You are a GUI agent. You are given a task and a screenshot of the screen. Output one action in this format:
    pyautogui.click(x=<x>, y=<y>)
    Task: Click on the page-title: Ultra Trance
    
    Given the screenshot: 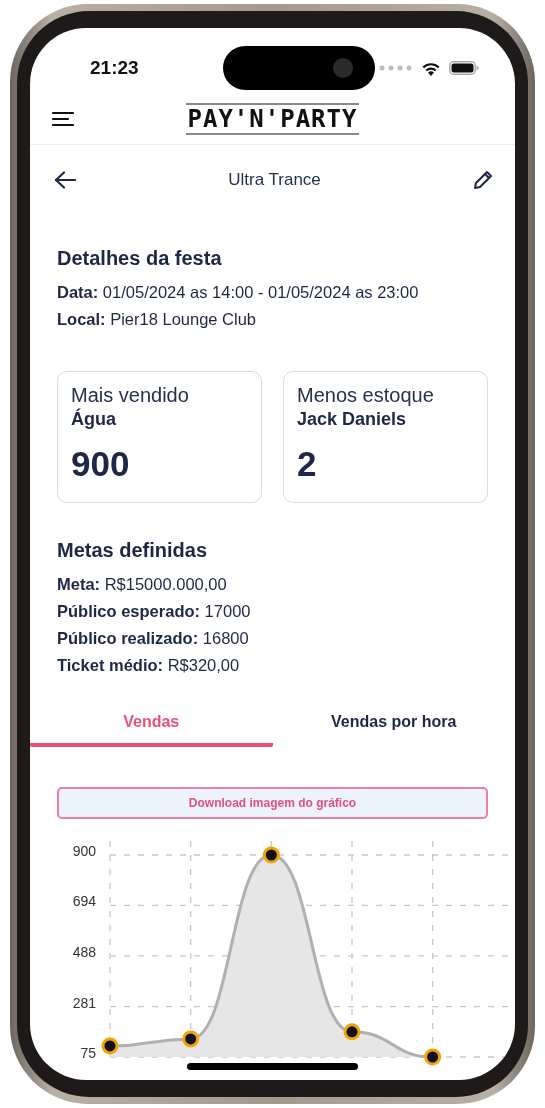 What is the action you would take?
    pyautogui.click(x=274, y=180)
    